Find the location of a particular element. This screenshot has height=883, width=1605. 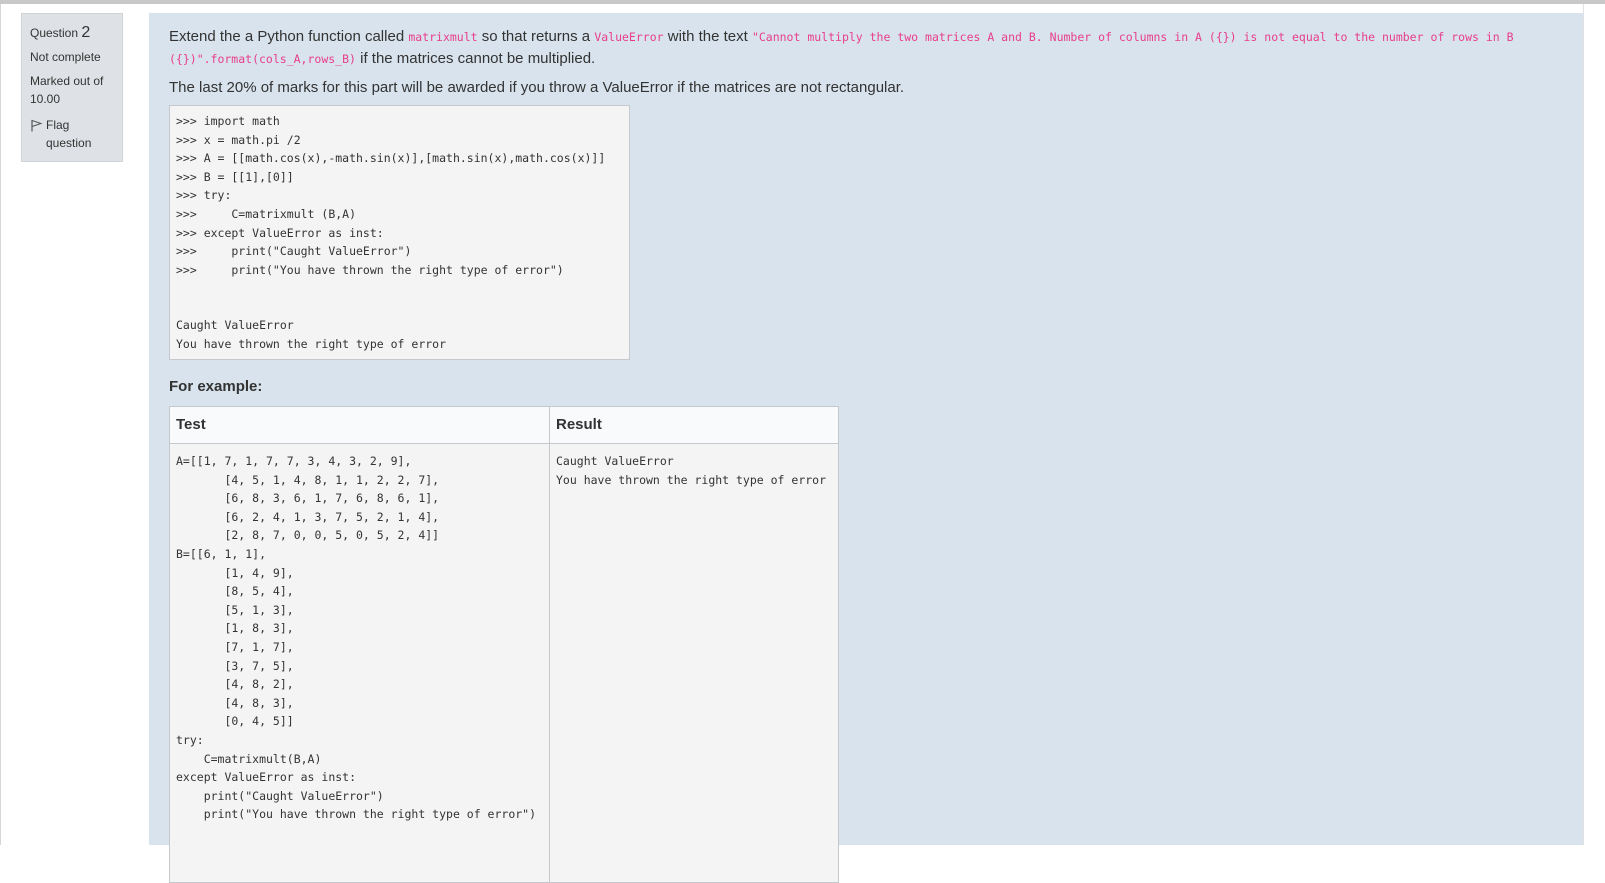

flag-question-button: Flag question is located at coordinates (72, 134).